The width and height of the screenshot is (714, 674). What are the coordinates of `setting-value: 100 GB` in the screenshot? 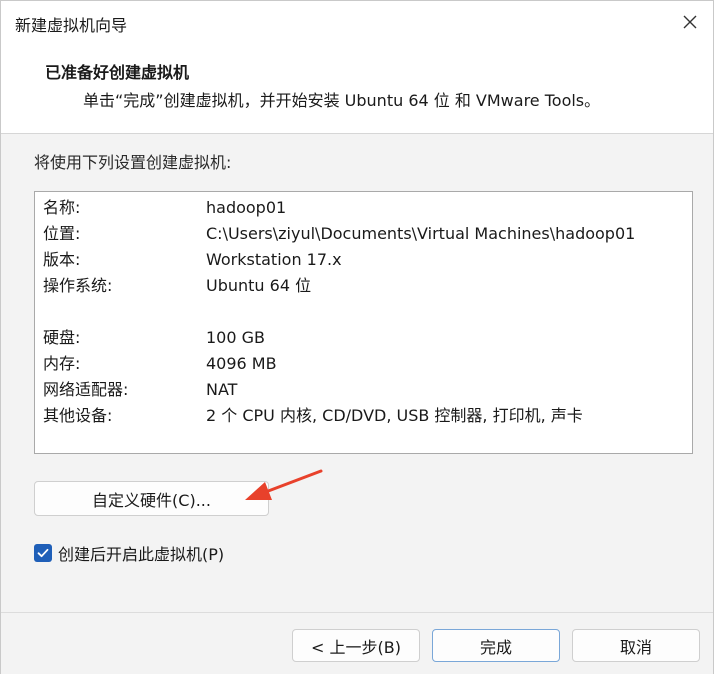 It's located at (235, 337).